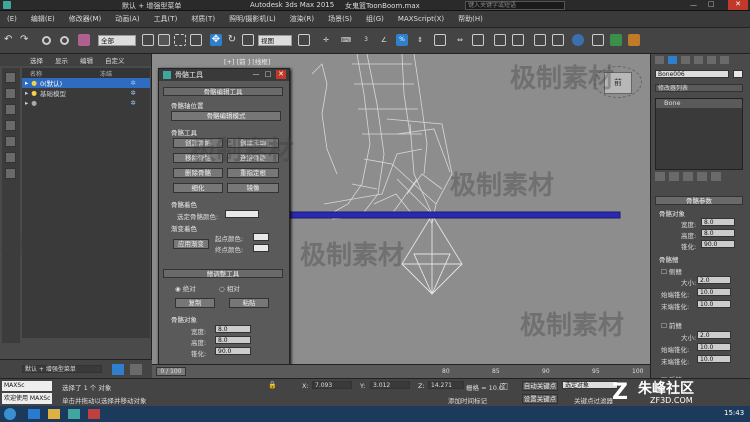 The height and width of the screenshot is (422, 750). I want to click on layer-manager-icon, so click(500, 40).